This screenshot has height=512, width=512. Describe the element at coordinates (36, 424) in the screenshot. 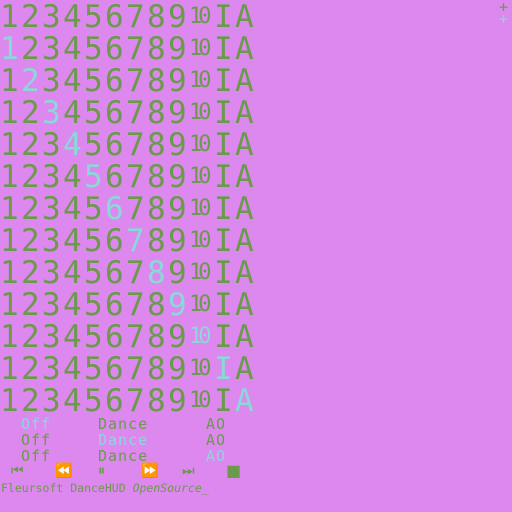

I see `status-off-label: Off` at that location.